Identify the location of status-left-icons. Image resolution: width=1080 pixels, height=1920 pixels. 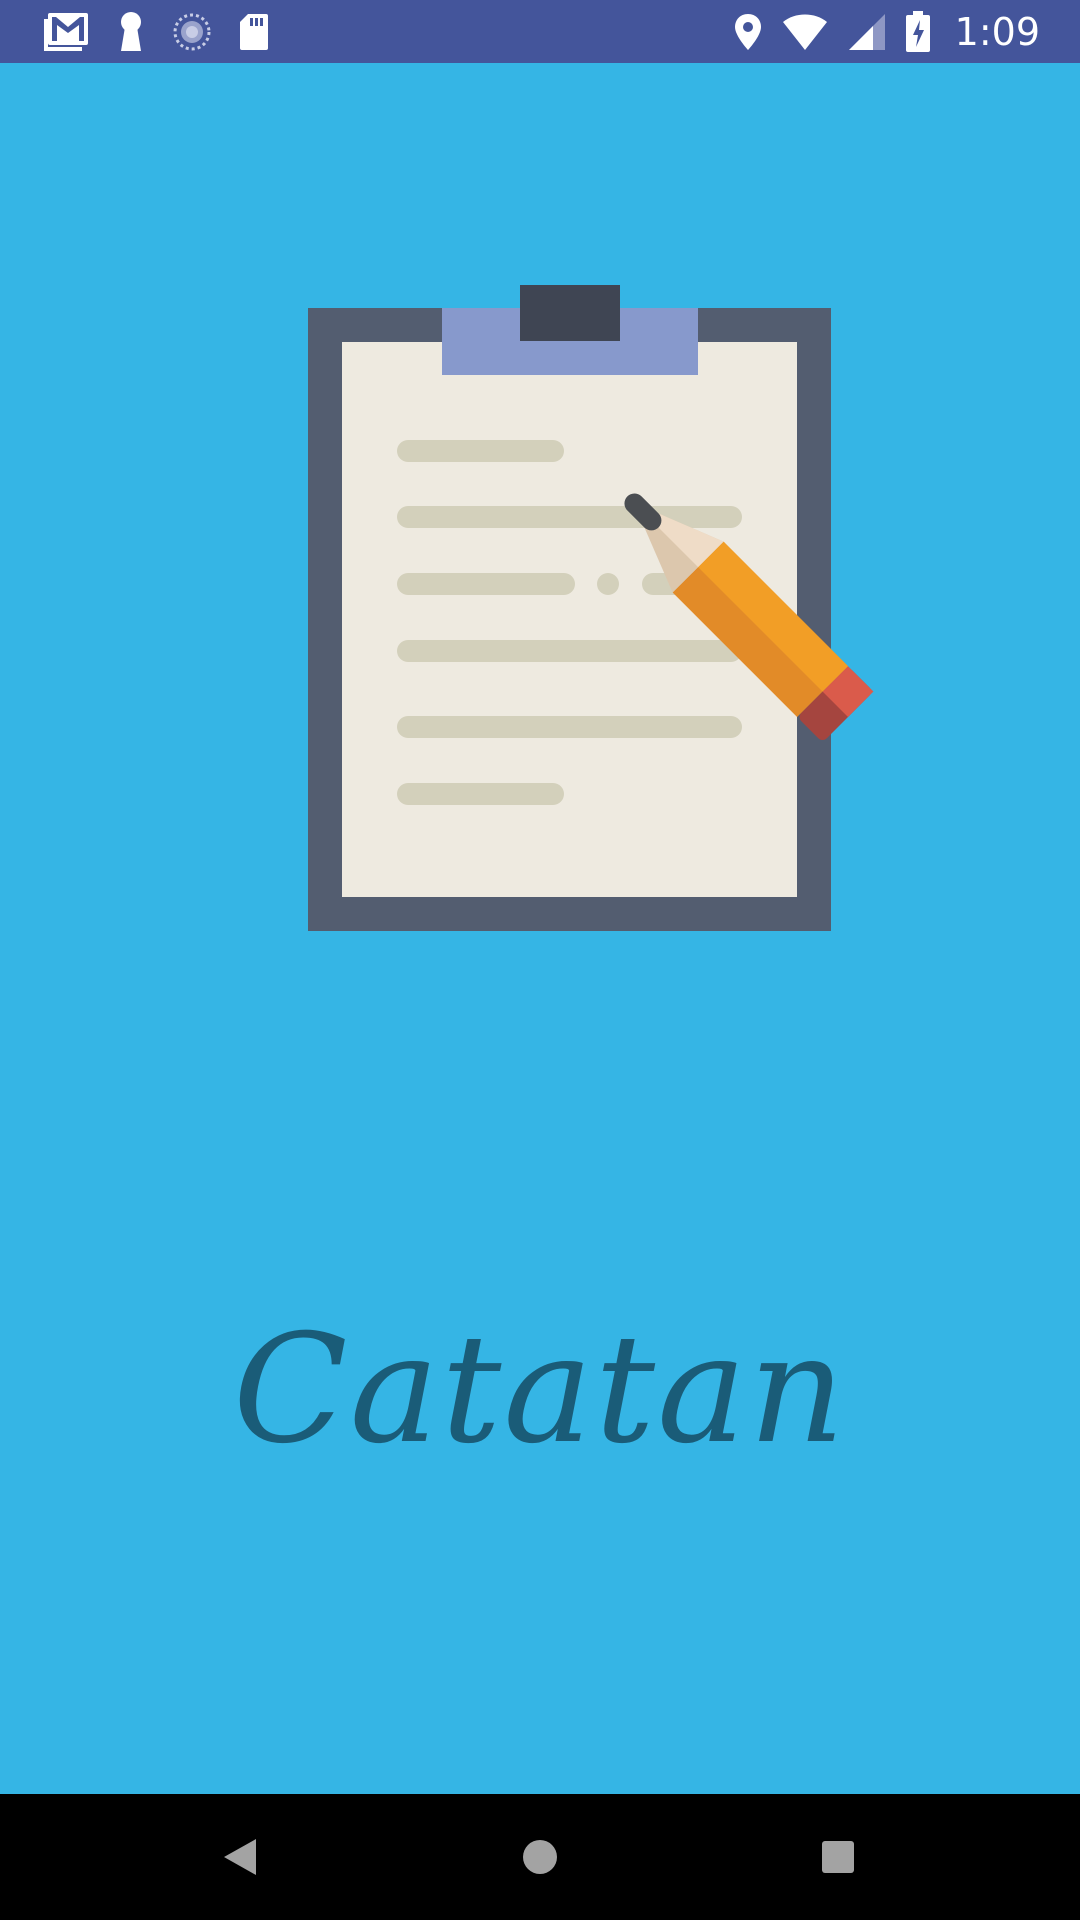
(156, 32).